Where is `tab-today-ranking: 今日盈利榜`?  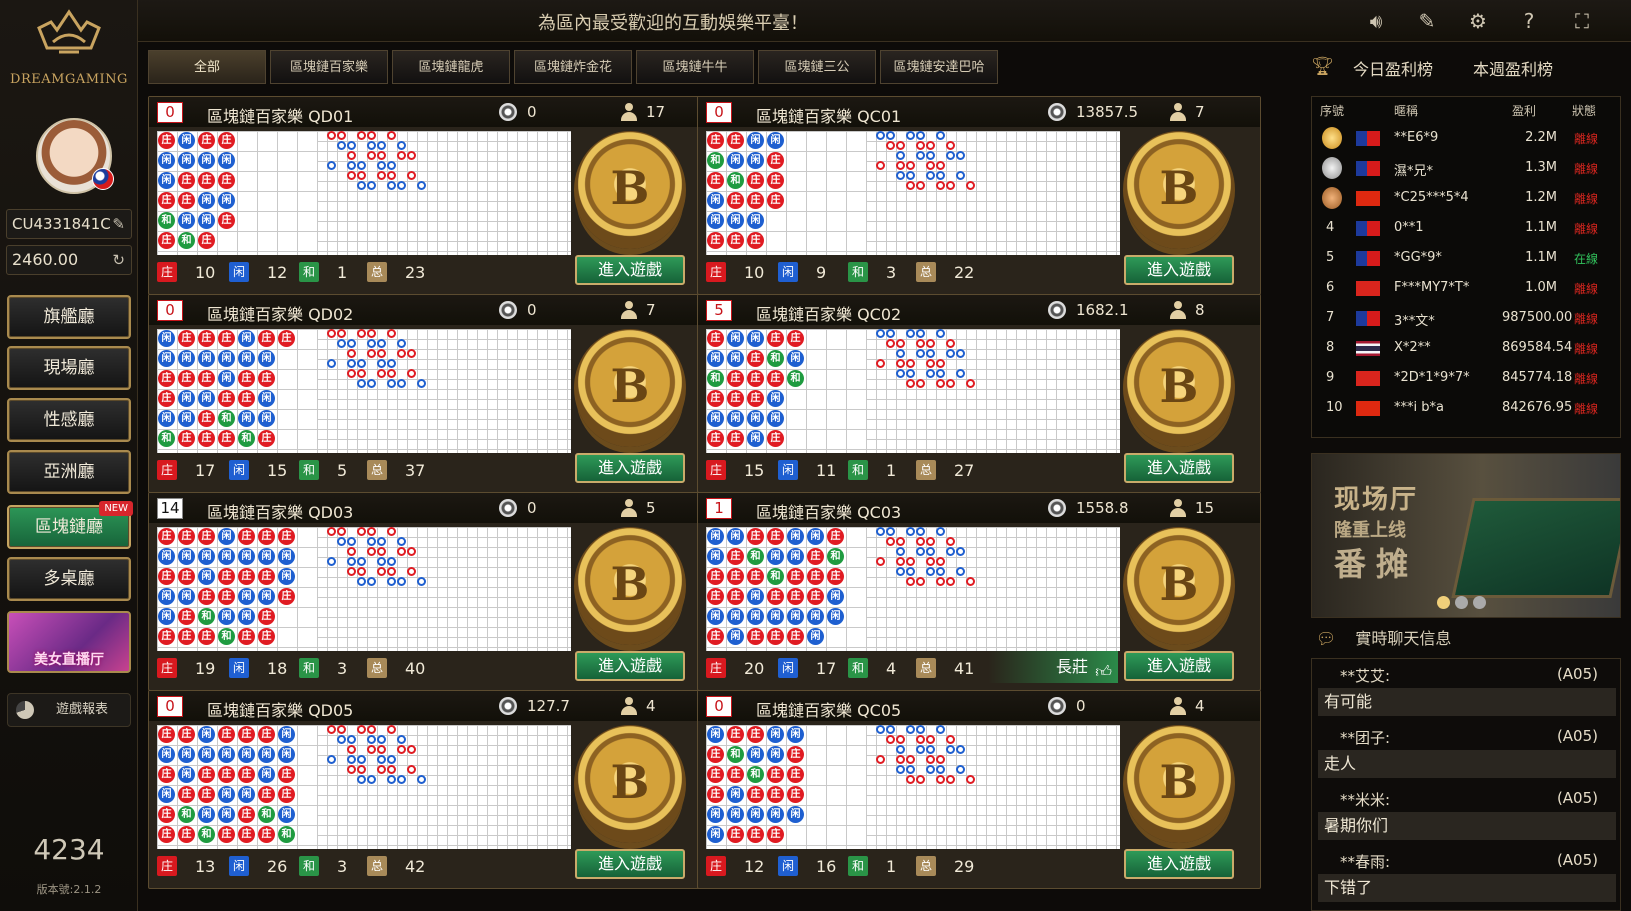
tab-today-ranking: 今日盈利榜 is located at coordinates (1393, 68).